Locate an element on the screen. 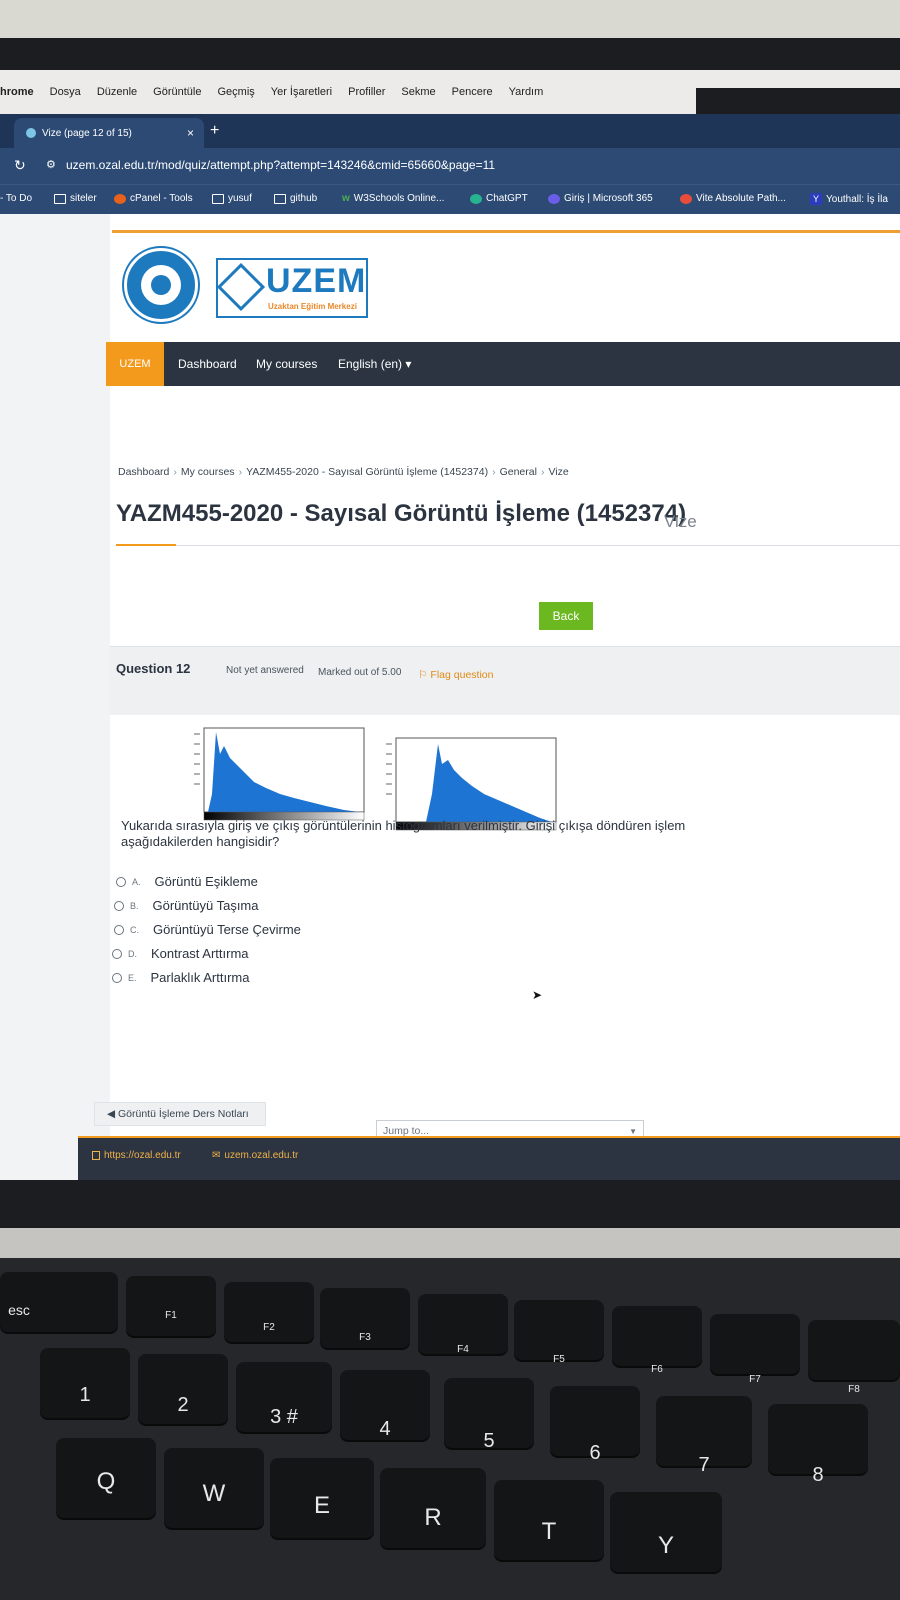 The image size is (900, 1600). browser-tab: Vize (page 12 of 15) × is located at coordinates (109, 133).